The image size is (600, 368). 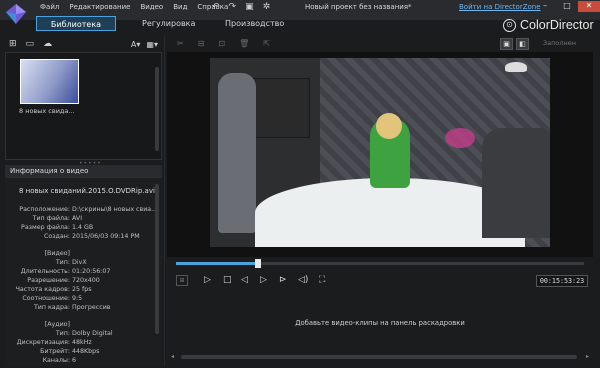 What do you see at coordinates (80, 351) in the screenshot?
I see `info-row: Битрейт: 448Kbps` at bounding box center [80, 351].